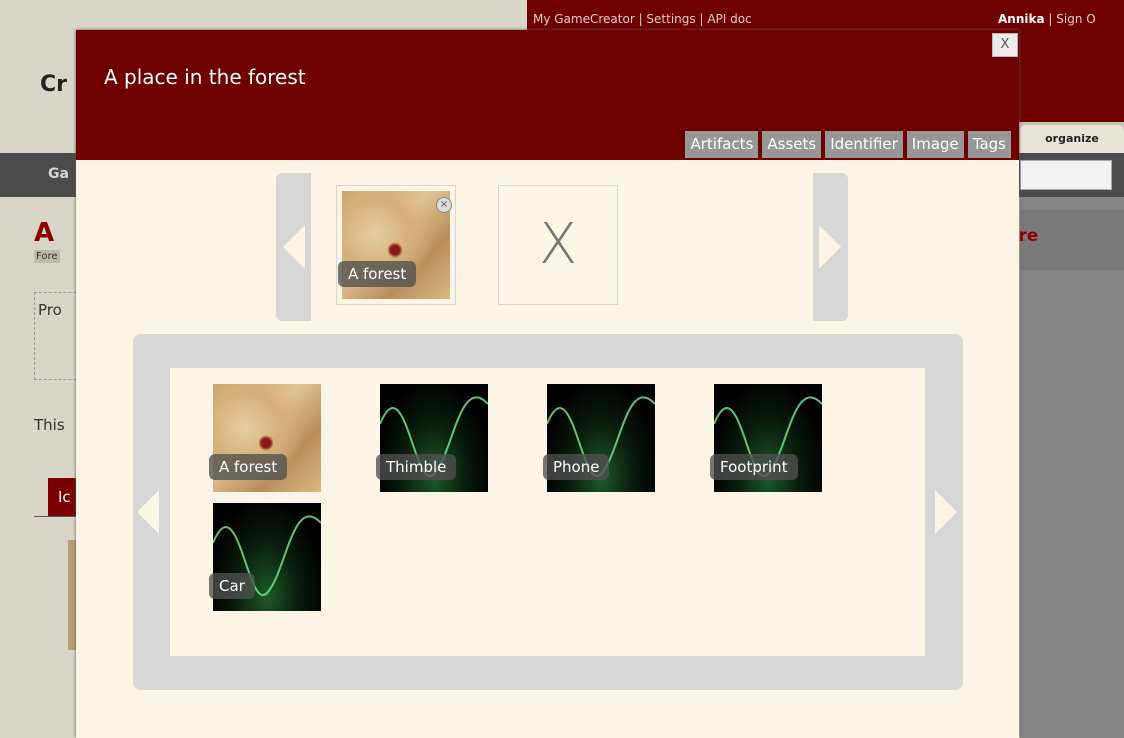  What do you see at coordinates (1021, 19) in the screenshot?
I see `user-name: Annika` at bounding box center [1021, 19].